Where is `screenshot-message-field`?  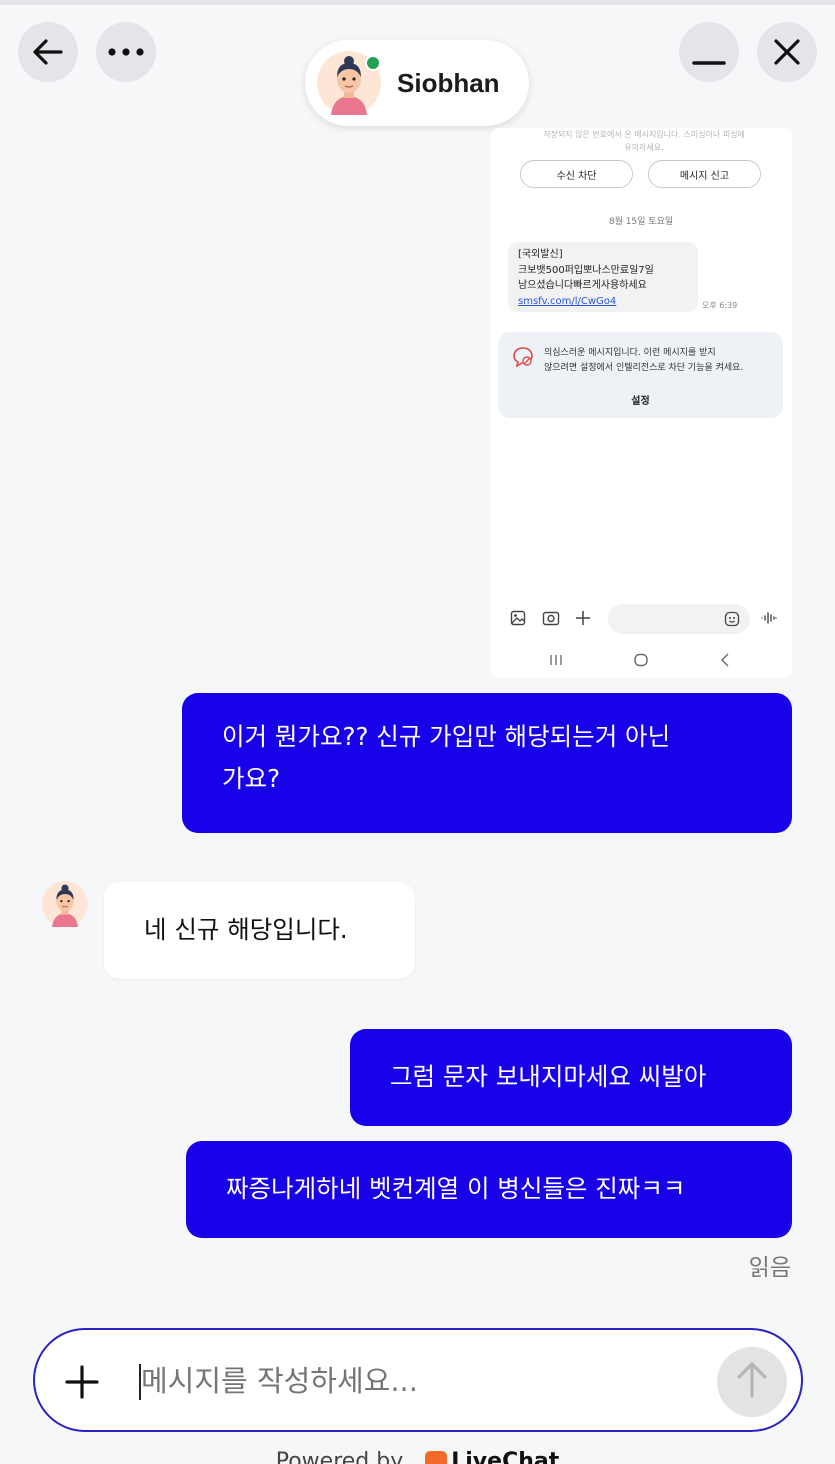 screenshot-message-field is located at coordinates (679, 619).